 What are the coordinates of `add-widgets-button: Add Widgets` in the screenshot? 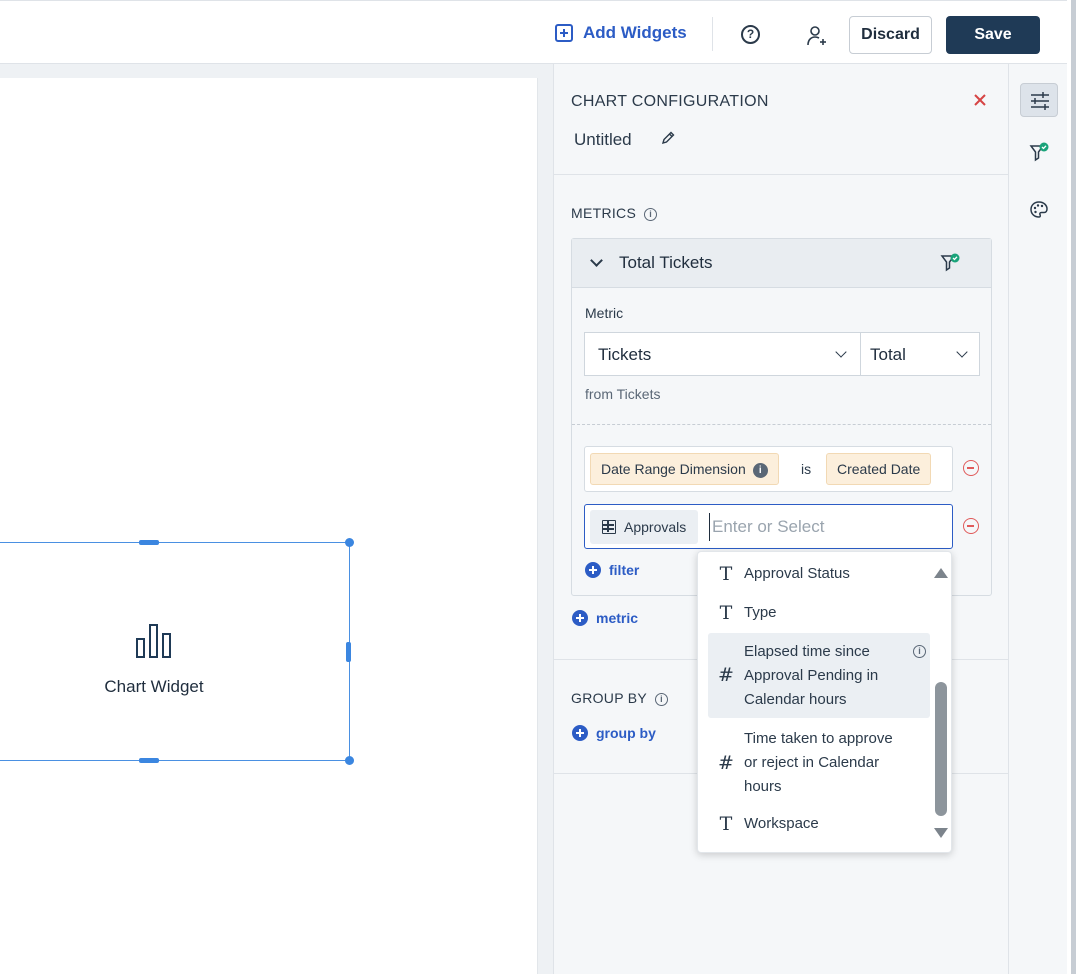 It's located at (621, 33).